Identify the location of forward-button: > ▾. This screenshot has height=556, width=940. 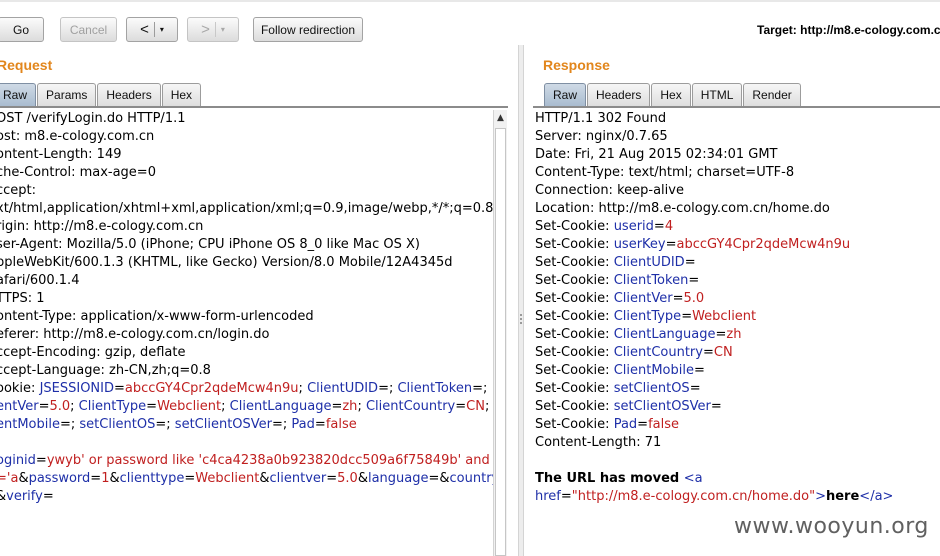
(213, 29).